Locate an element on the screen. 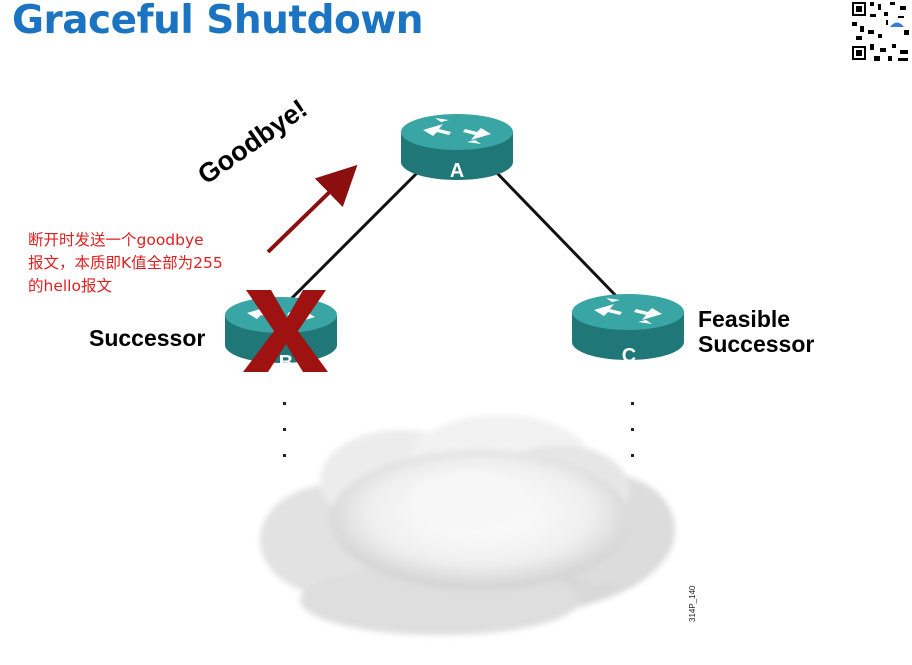 This screenshot has width=912, height=665. link-a-b is located at coordinates (350, 240).